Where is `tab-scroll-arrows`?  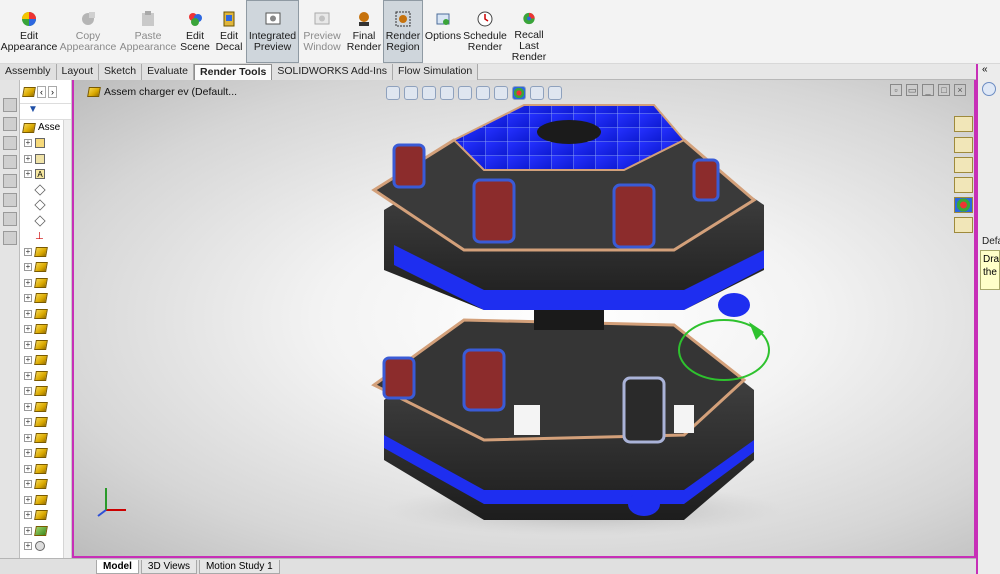
tab-scroll-arrows is located at coordinates (48, 567).